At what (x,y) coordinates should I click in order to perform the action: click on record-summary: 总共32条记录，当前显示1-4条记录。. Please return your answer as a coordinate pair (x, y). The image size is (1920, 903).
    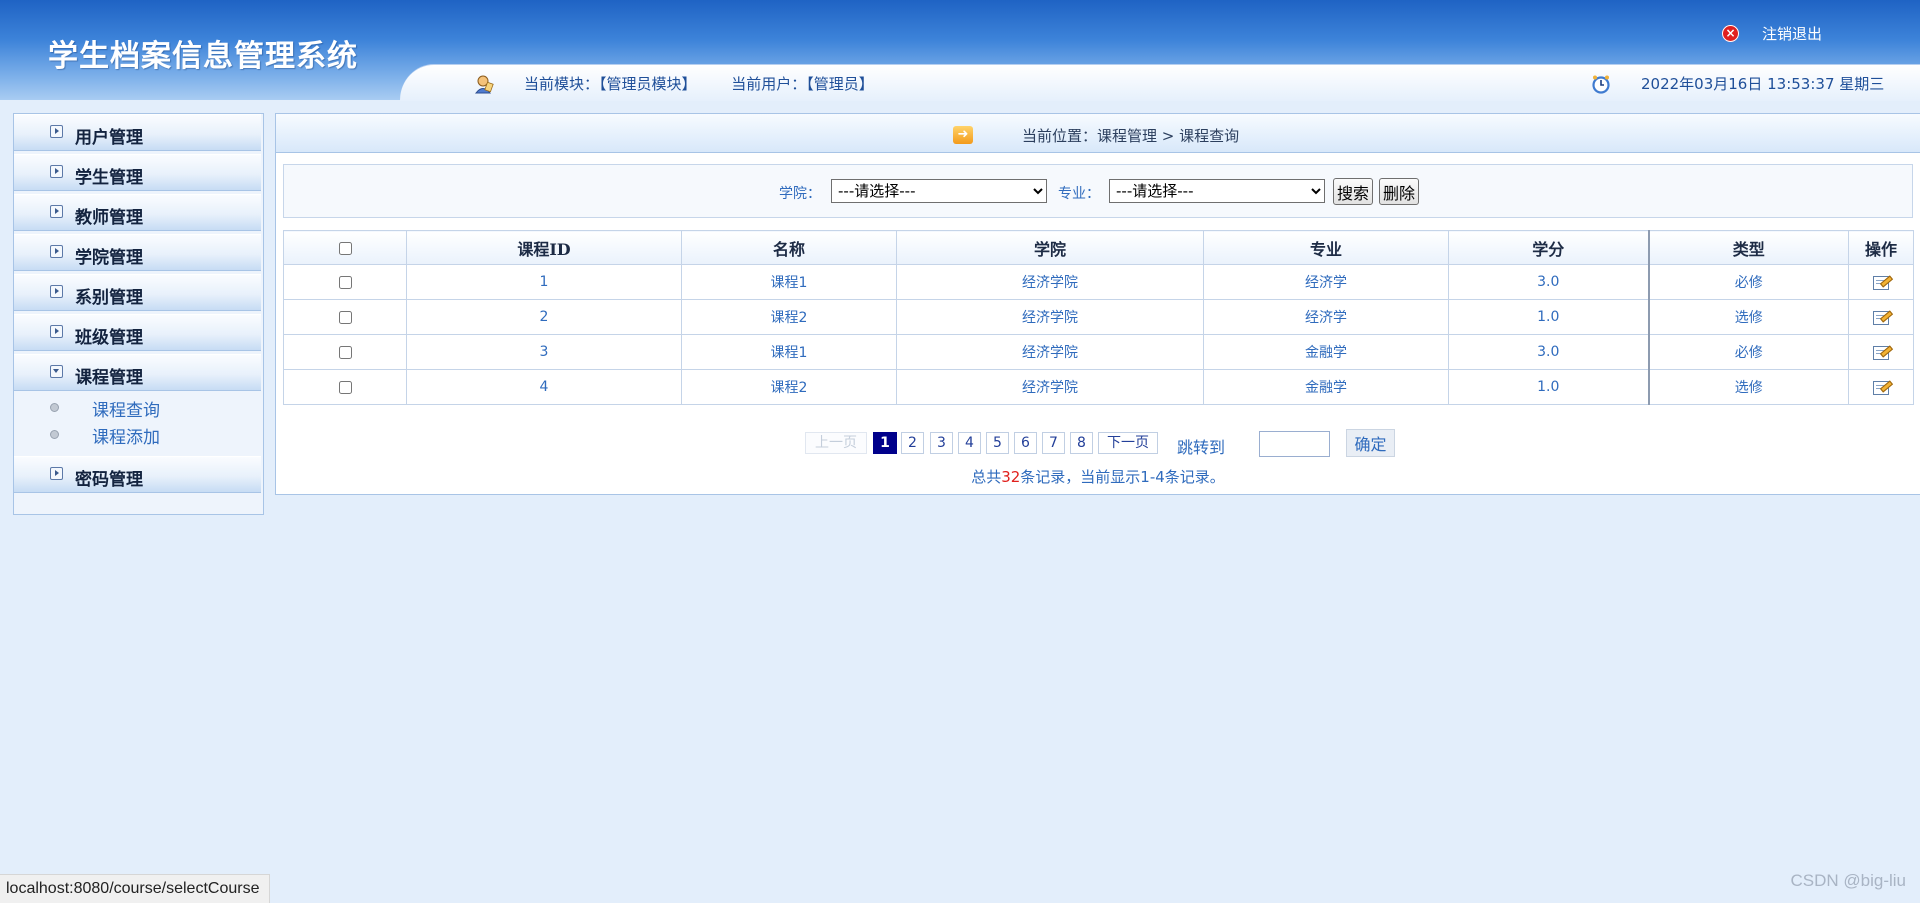
    Looking at the image, I should click on (1098, 476).